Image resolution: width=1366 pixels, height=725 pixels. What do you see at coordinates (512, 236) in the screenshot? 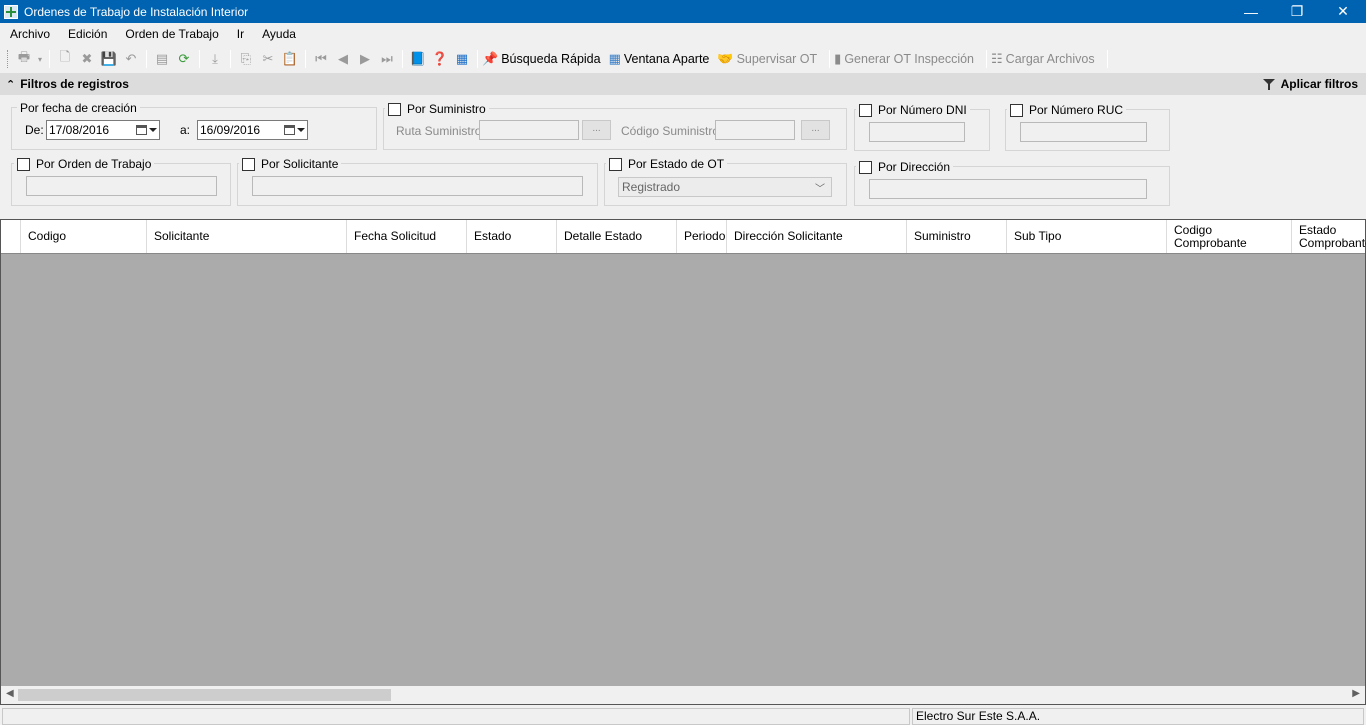
I see `column-estado: Estado` at bounding box center [512, 236].